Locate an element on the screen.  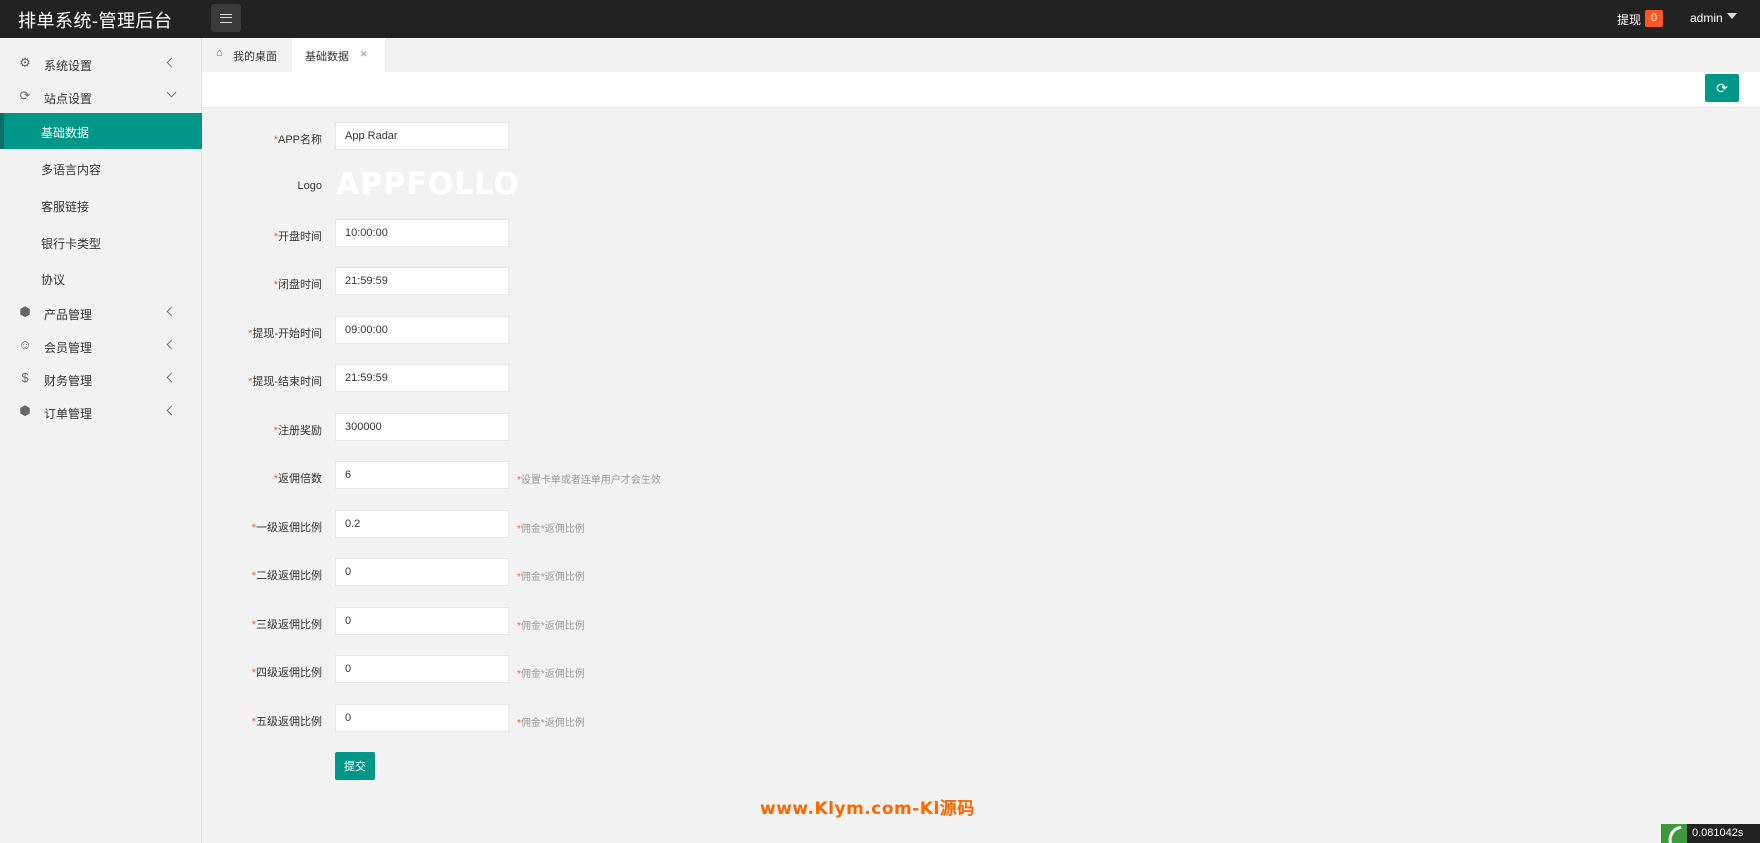
sidebar-item-finance: $ 财务管理 is located at coordinates (101, 379).